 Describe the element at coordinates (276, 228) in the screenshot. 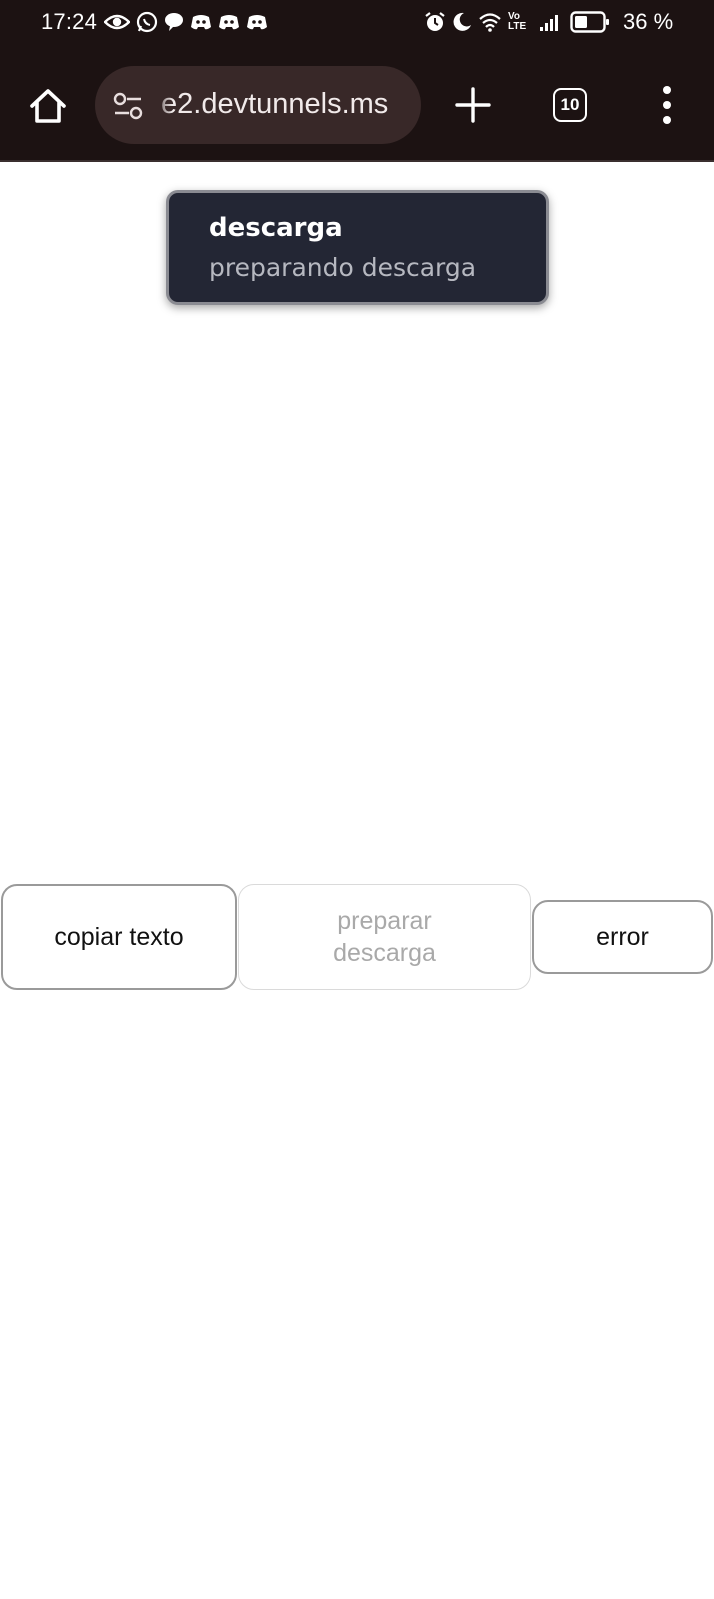

I see `toast-title: descarga` at that location.